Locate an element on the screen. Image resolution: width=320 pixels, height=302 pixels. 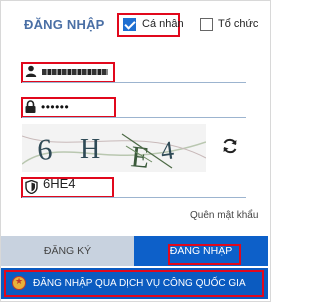
shield-icon is located at coordinates (31, 188).